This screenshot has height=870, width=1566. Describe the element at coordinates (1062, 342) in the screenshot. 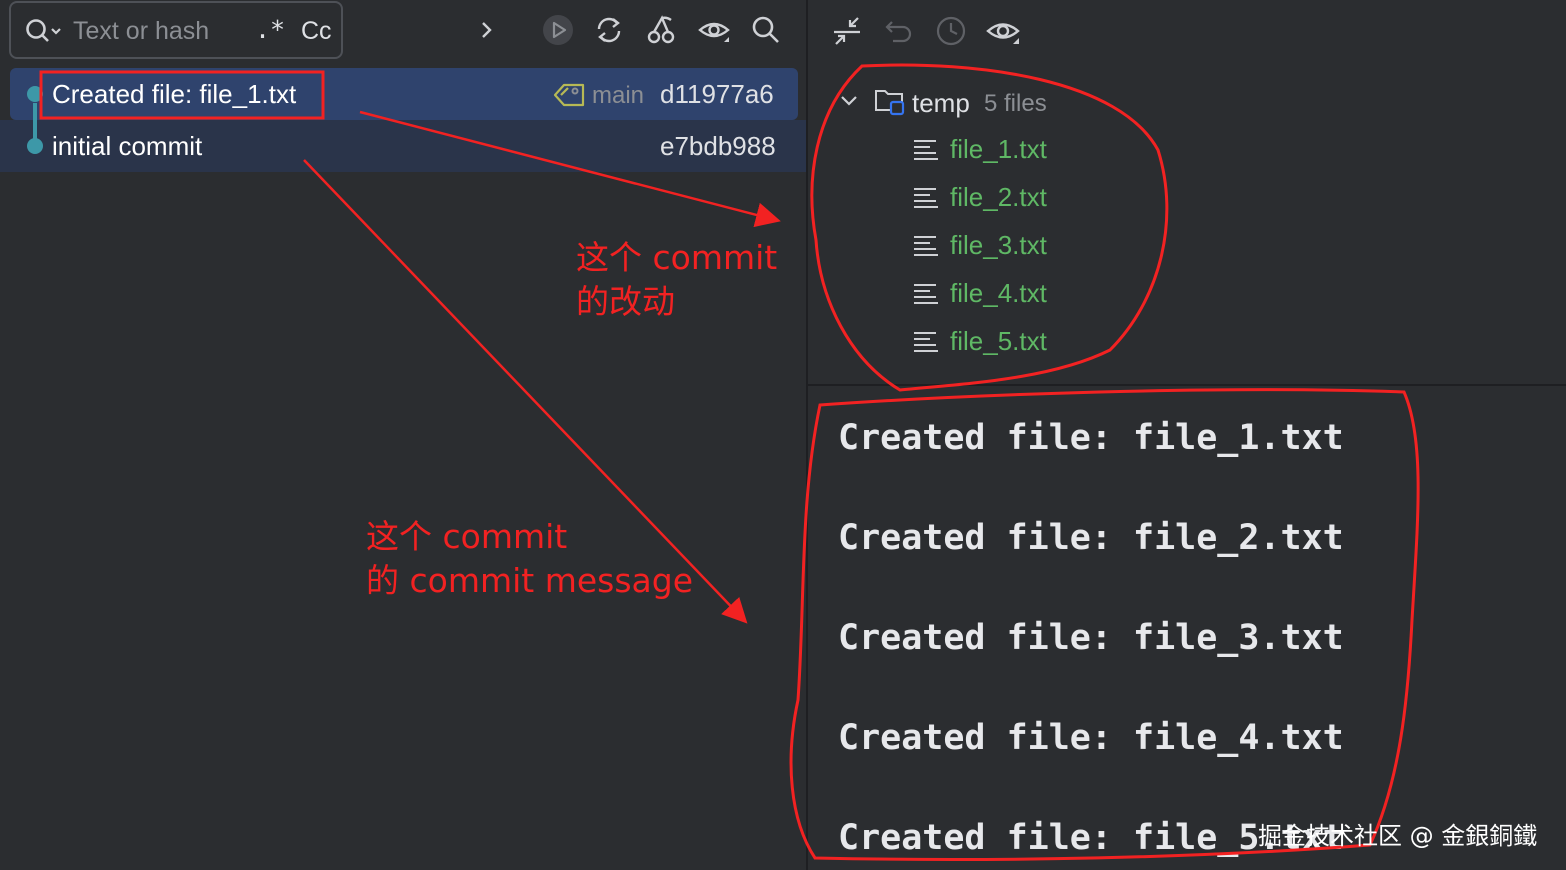

I see `file-row: file_5.txt` at that location.